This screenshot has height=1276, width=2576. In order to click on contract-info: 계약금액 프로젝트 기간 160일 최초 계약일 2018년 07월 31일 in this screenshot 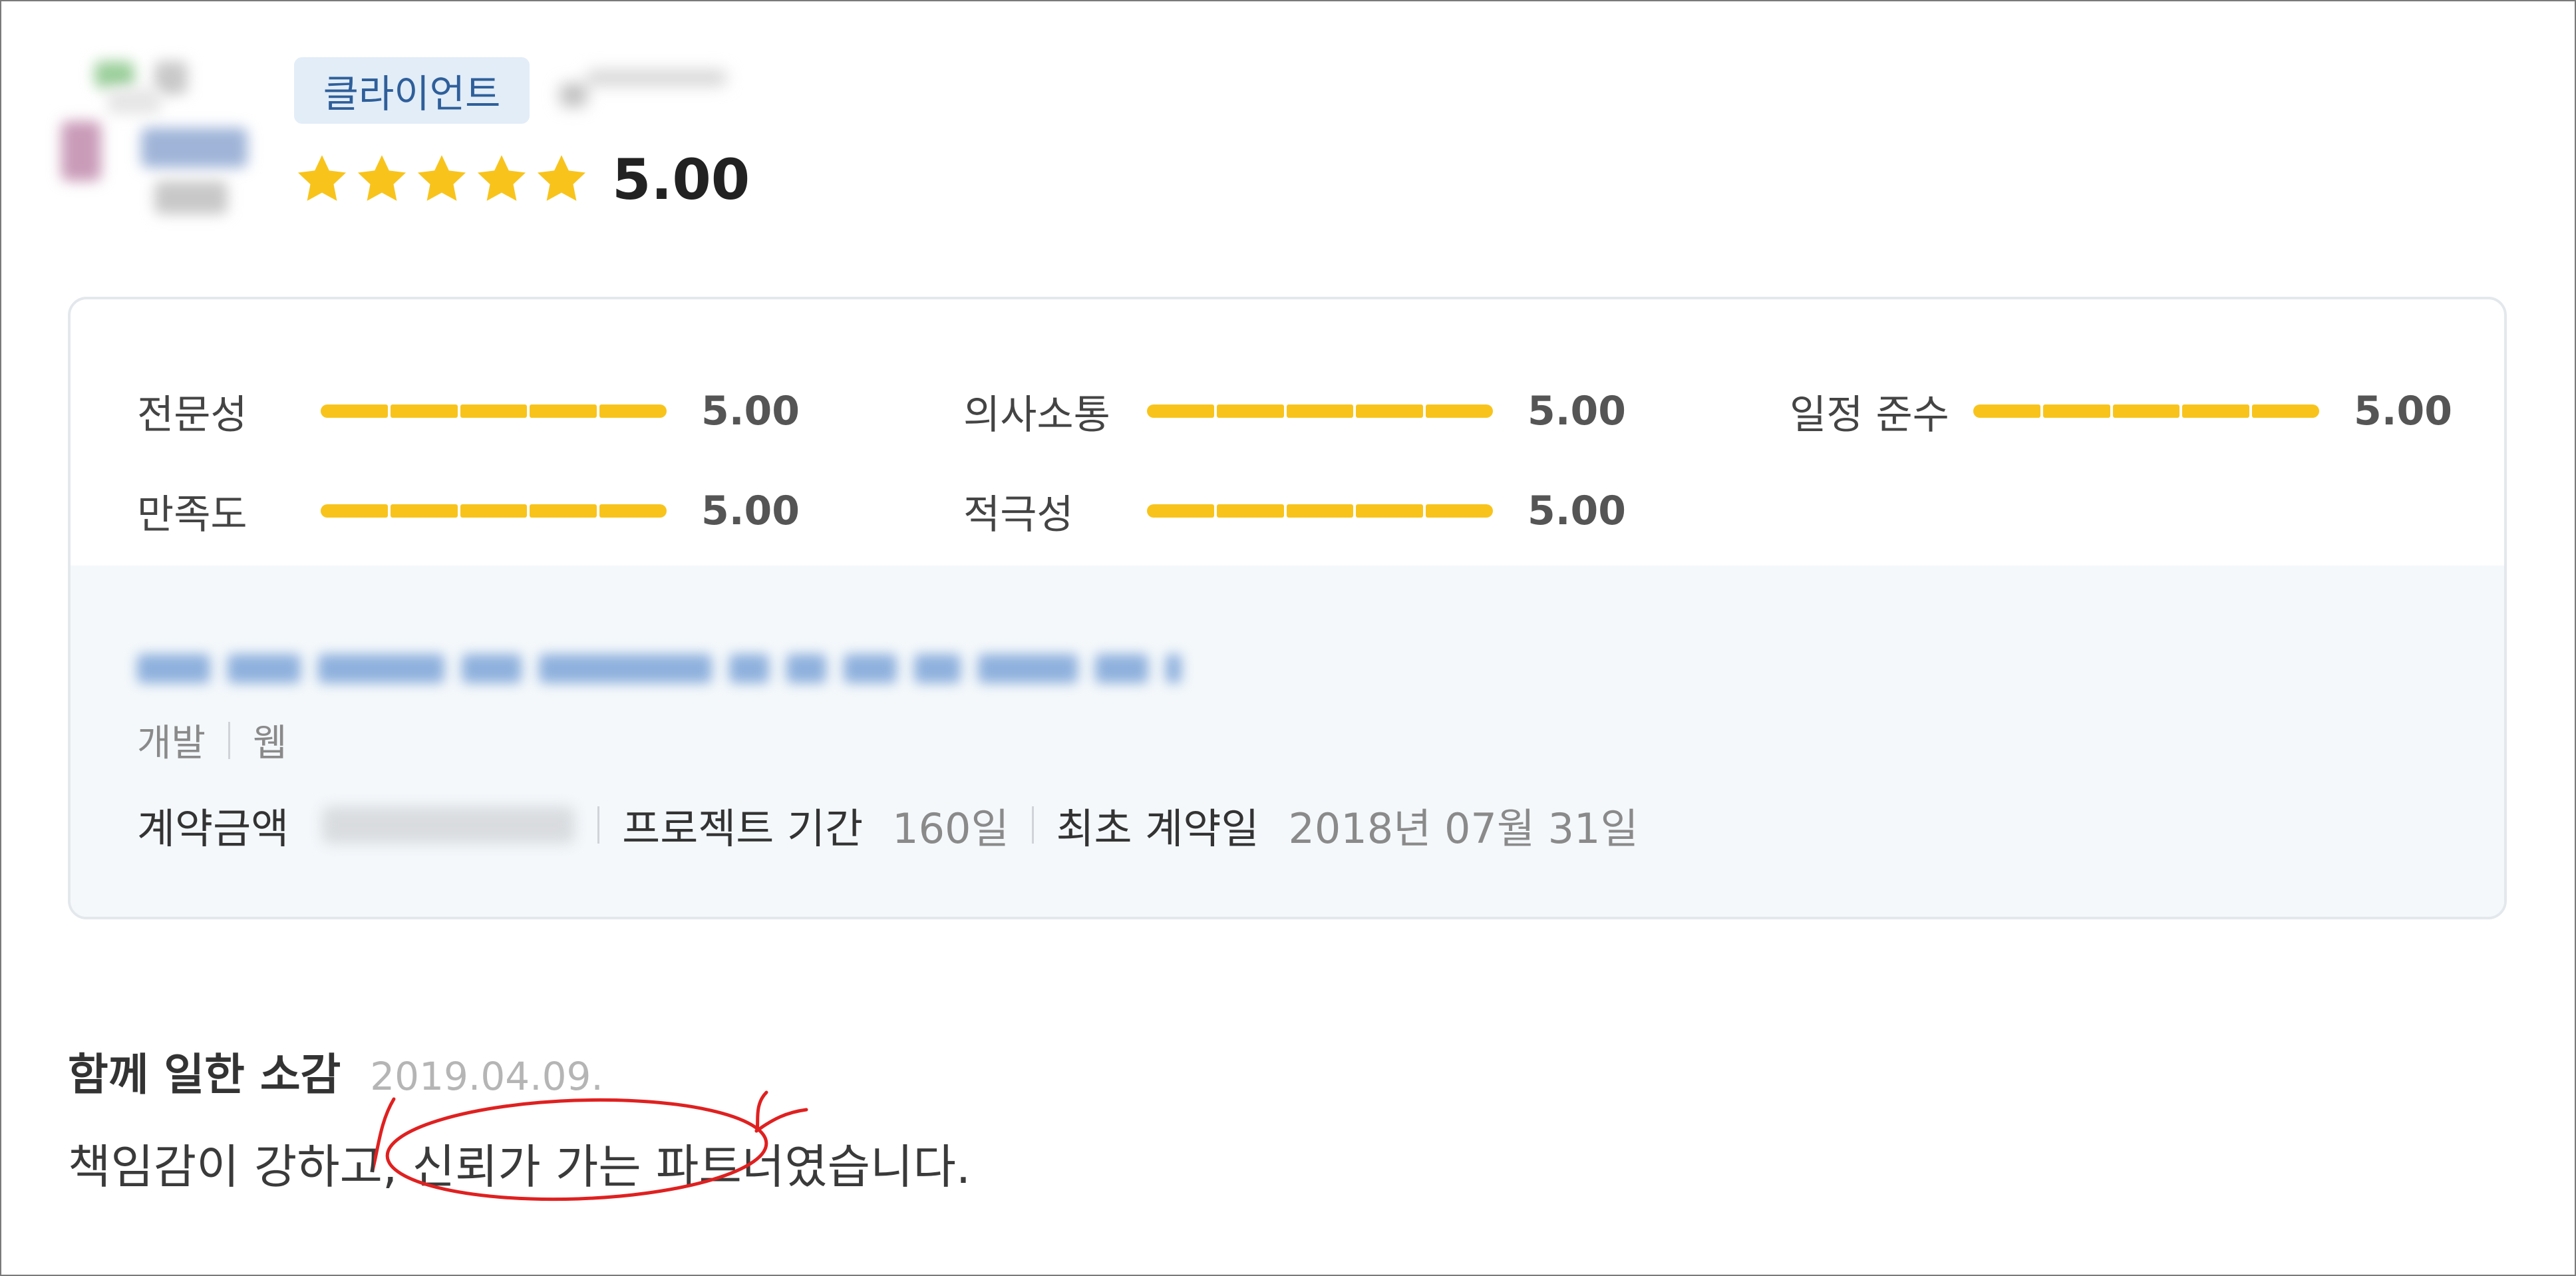, I will do `click(888, 825)`.